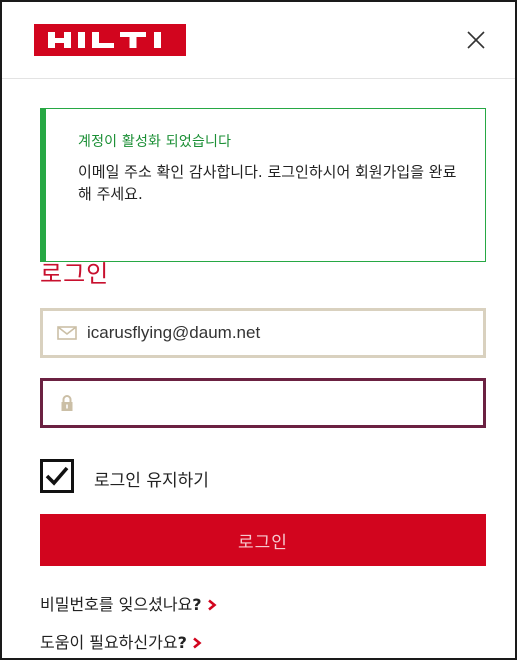  I want to click on envelope-icon, so click(67, 333).